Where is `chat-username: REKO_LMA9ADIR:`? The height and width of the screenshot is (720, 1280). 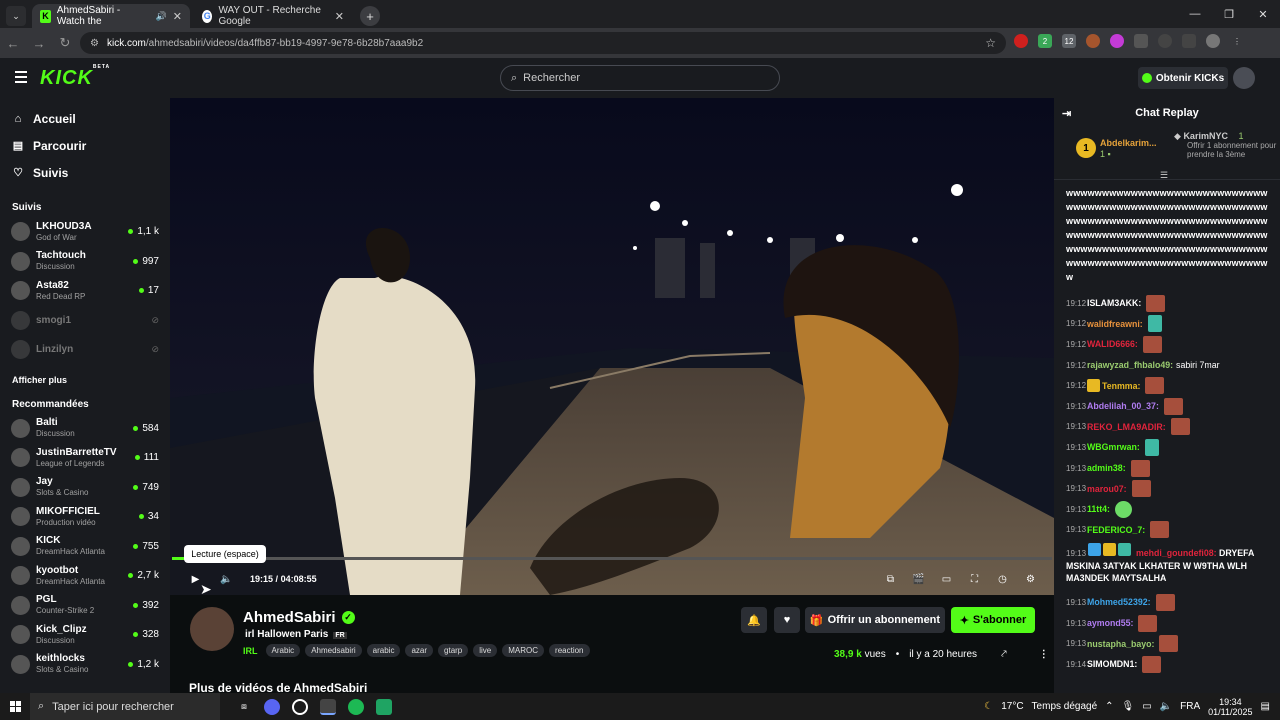 chat-username: REKO_LMA9ADIR: is located at coordinates (1126, 427).